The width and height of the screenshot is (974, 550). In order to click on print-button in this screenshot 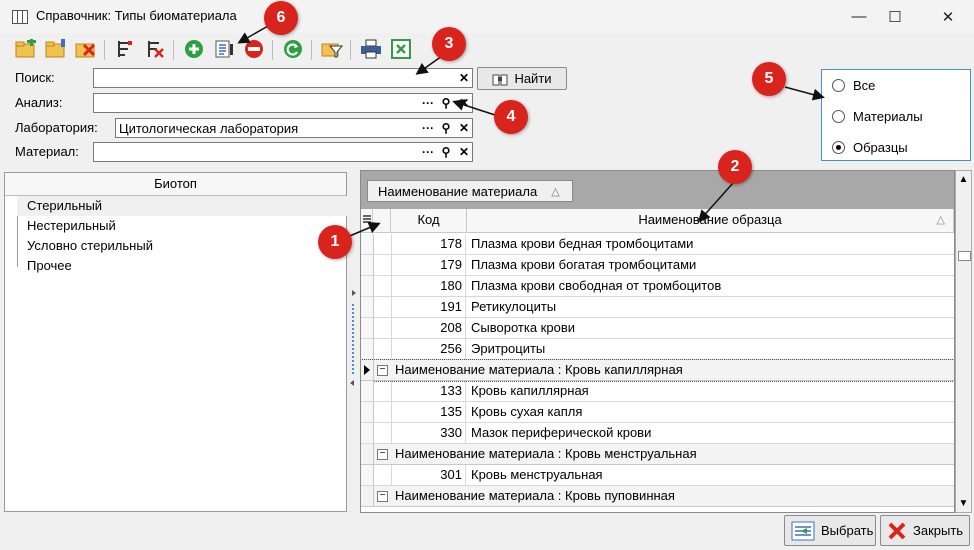, I will do `click(371, 49)`.